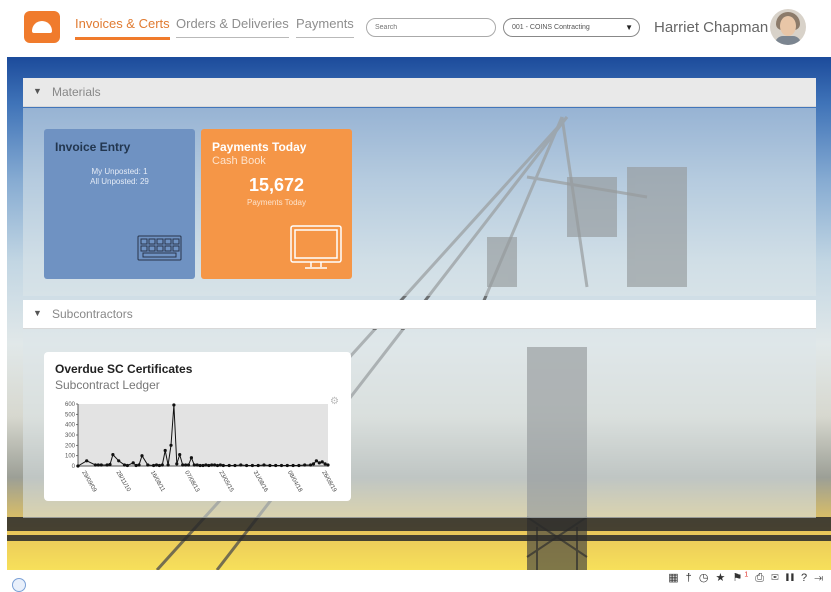  What do you see at coordinates (123, 481) in the screenshot?
I see `x-tick-label: 28/11/10` at bounding box center [123, 481].